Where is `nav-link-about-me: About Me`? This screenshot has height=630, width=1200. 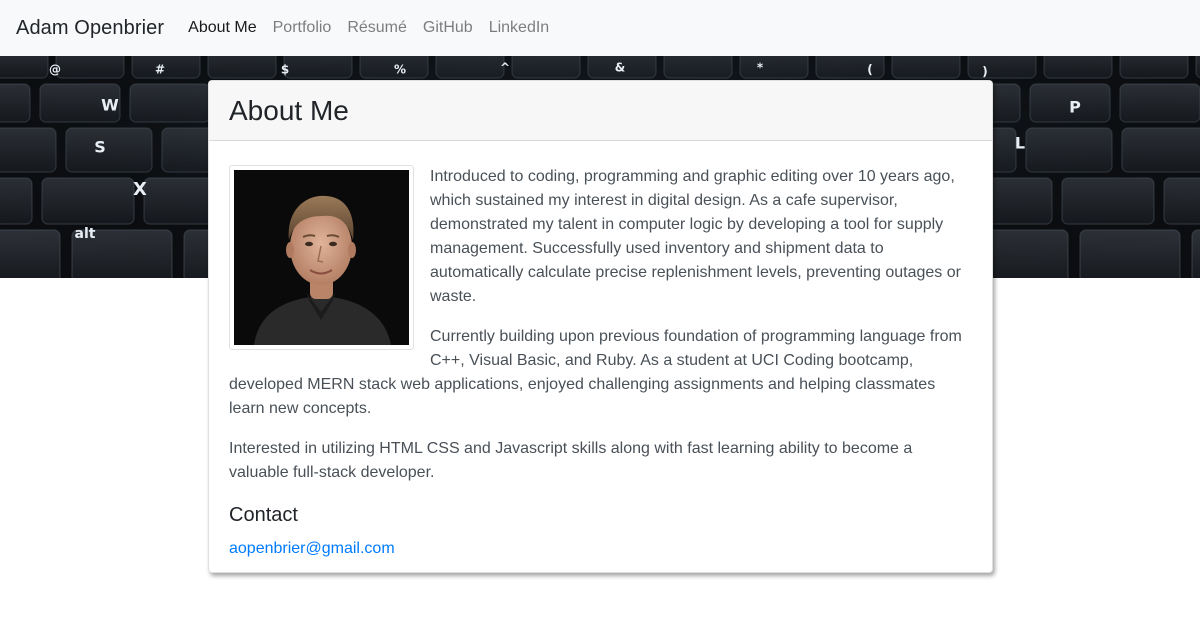 nav-link-about-me: About Me is located at coordinates (222, 28).